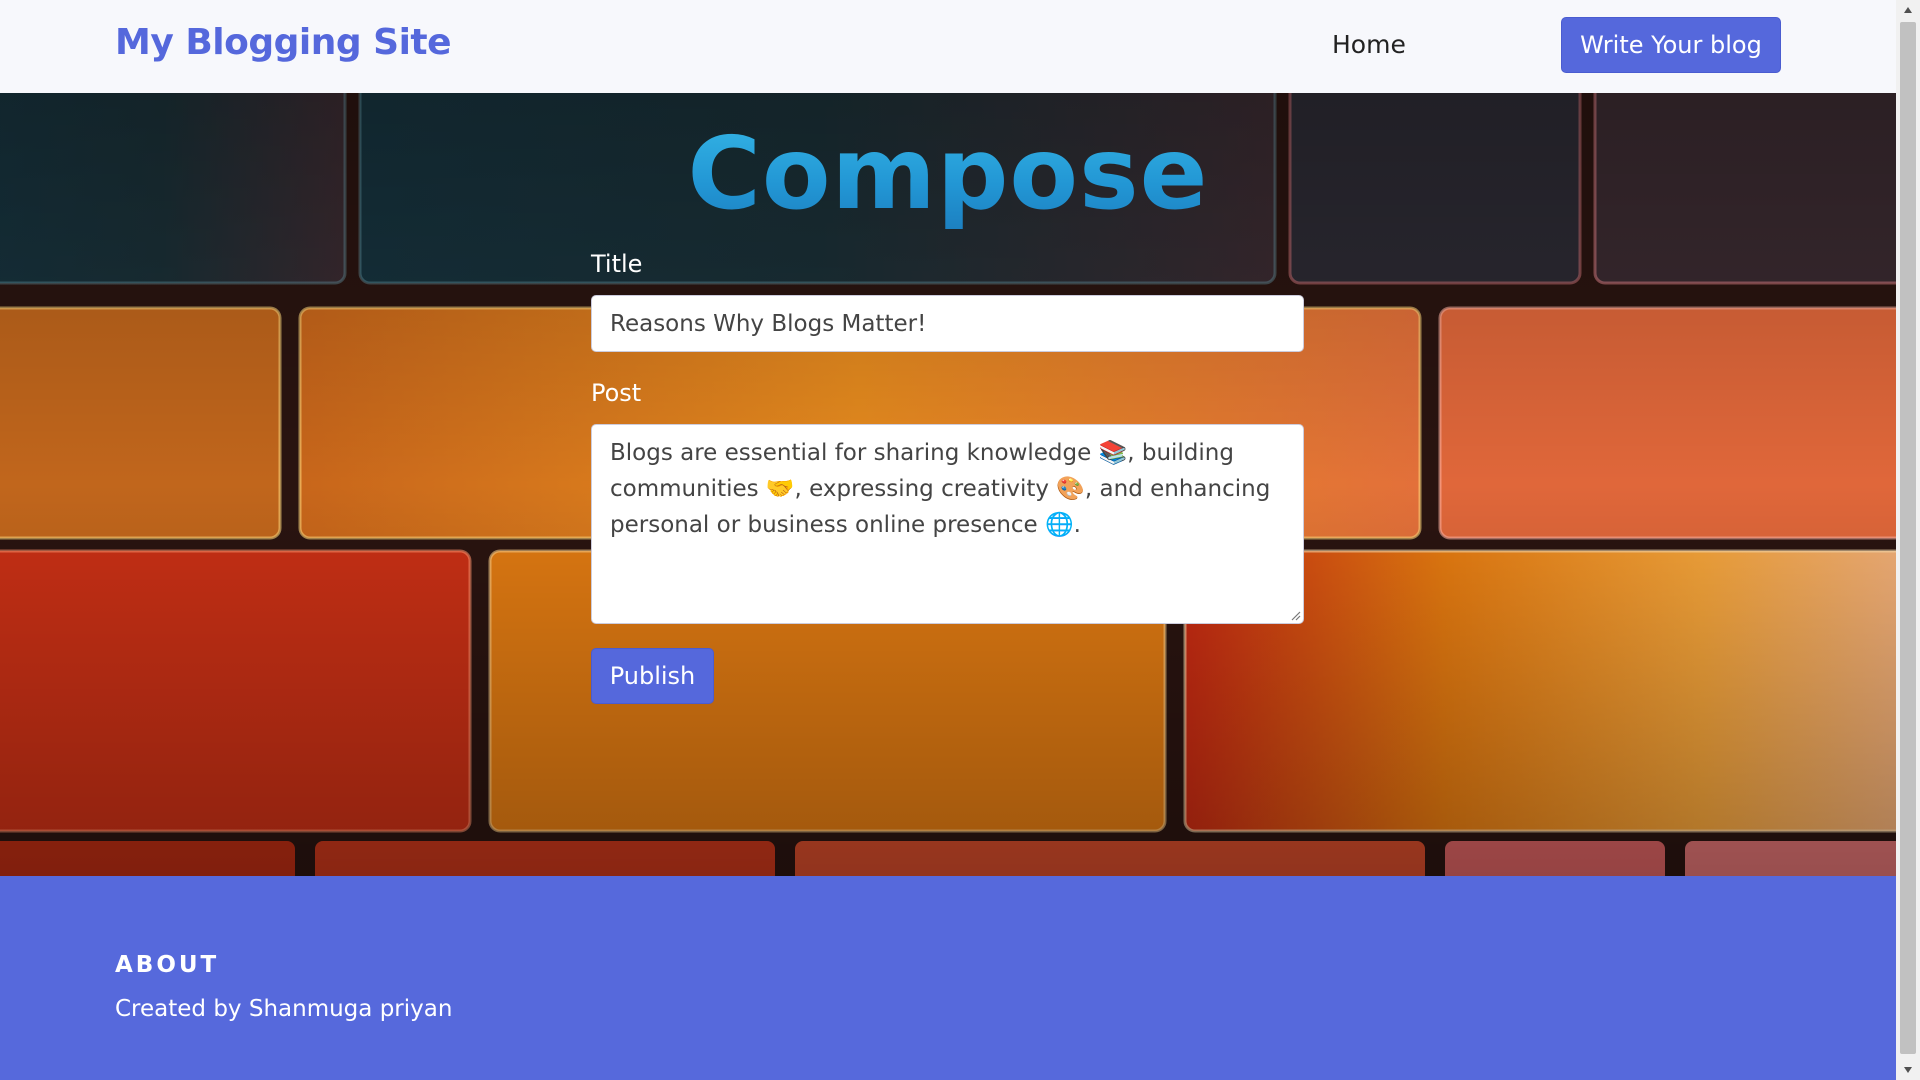 This screenshot has width=1920, height=1080. I want to click on site-brand: My Blogging Site, so click(283, 42).